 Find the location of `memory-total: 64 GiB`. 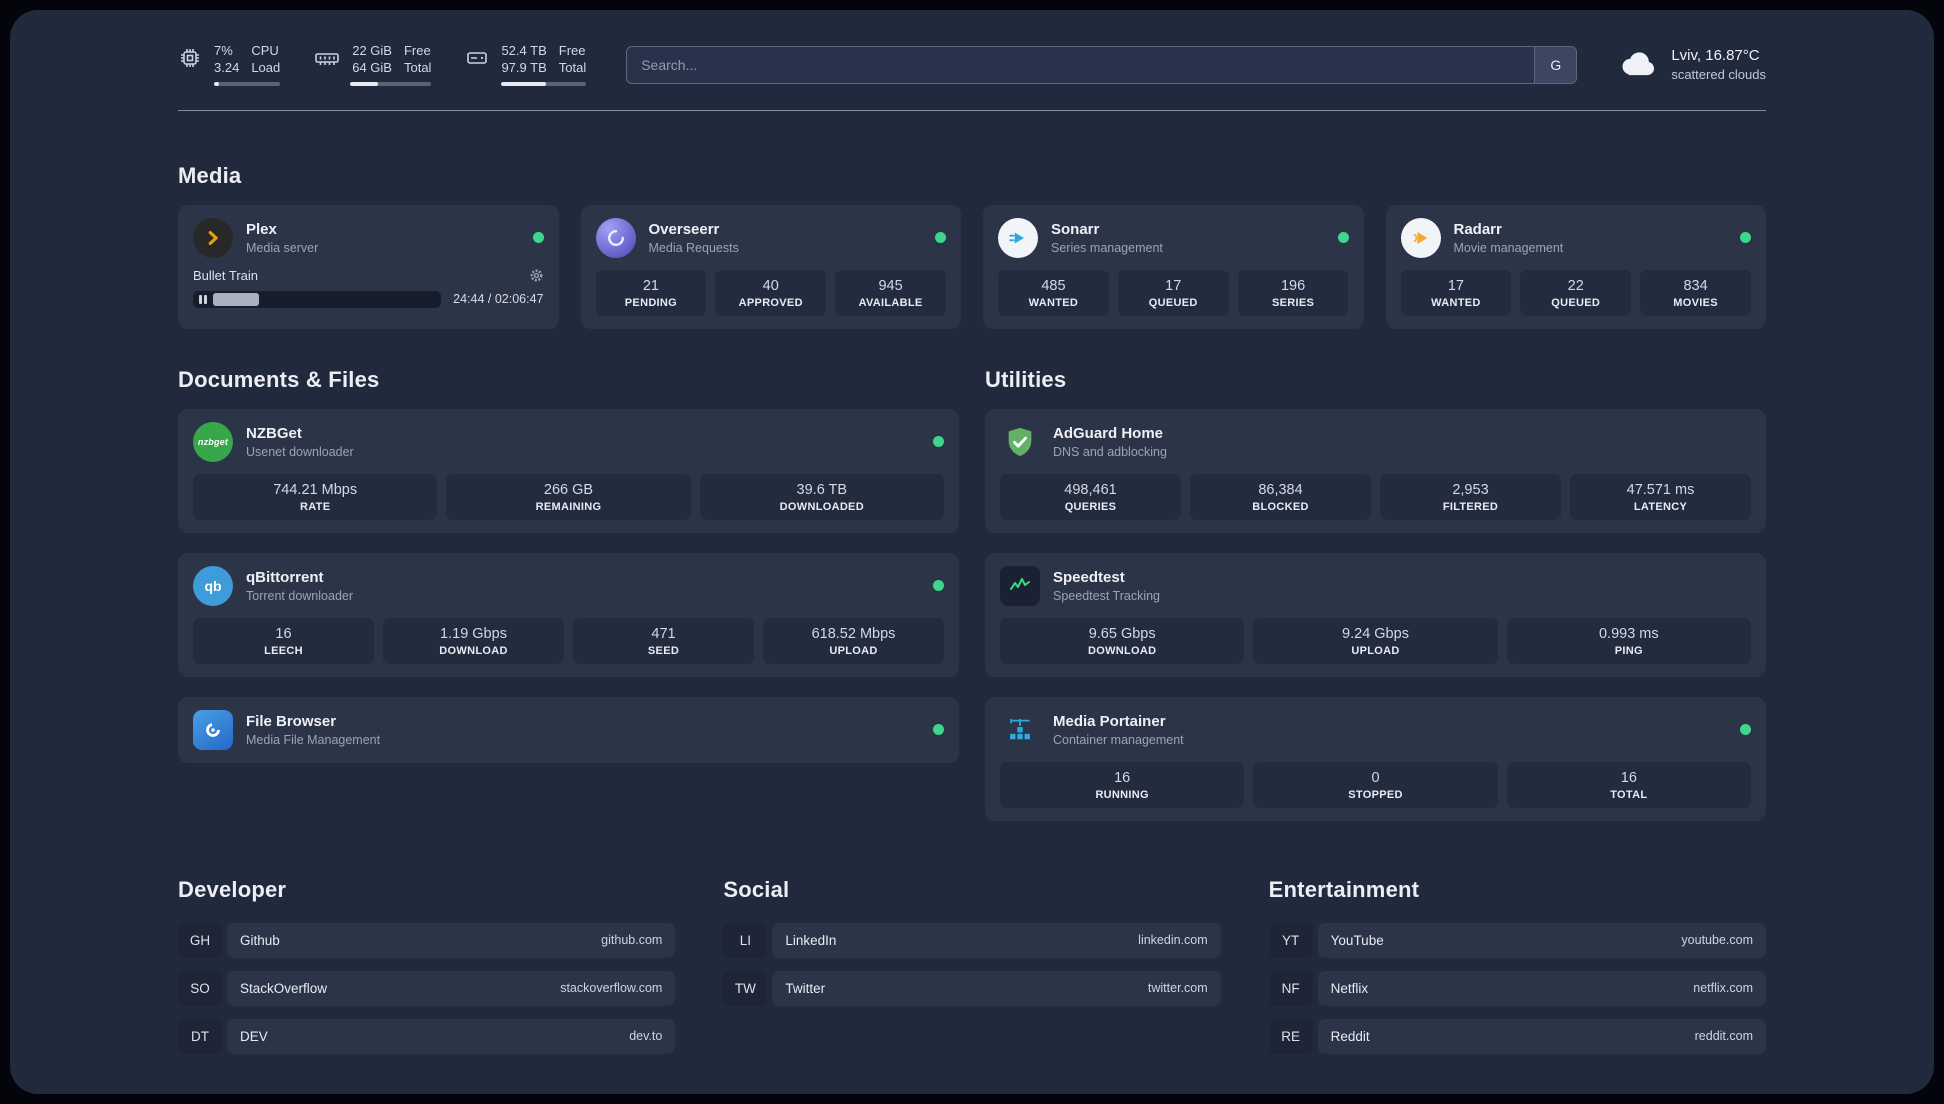

memory-total: 64 GiB is located at coordinates (372, 68).